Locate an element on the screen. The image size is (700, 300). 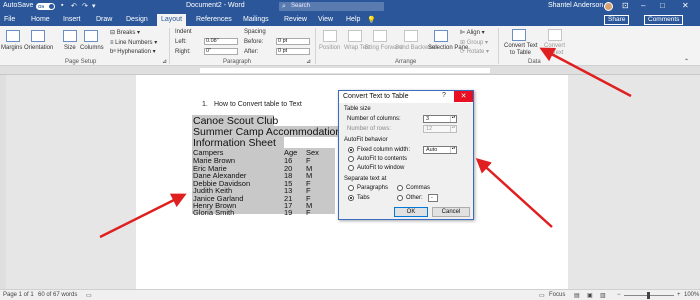
indent-left-input: 0.08" is located at coordinates (221, 41).